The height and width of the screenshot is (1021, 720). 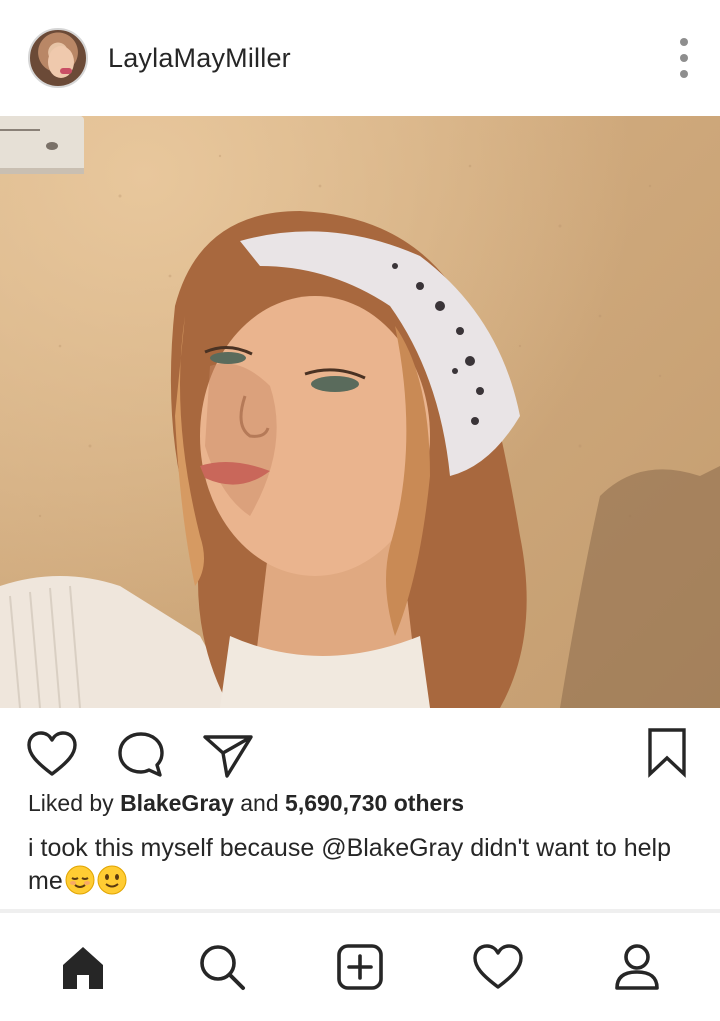 What do you see at coordinates (684, 58) in the screenshot?
I see `more-vertical-icon` at bounding box center [684, 58].